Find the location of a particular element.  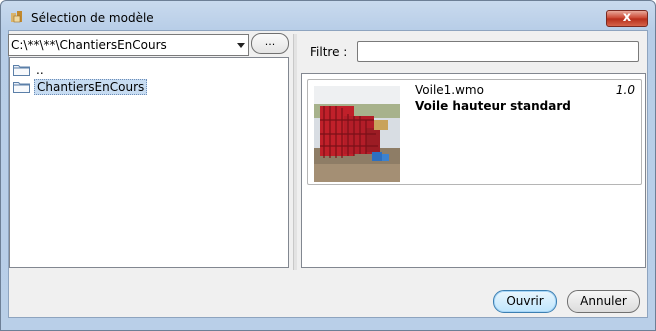

path-value: C:\**\**\ChantiersEnCours is located at coordinates (89, 45).